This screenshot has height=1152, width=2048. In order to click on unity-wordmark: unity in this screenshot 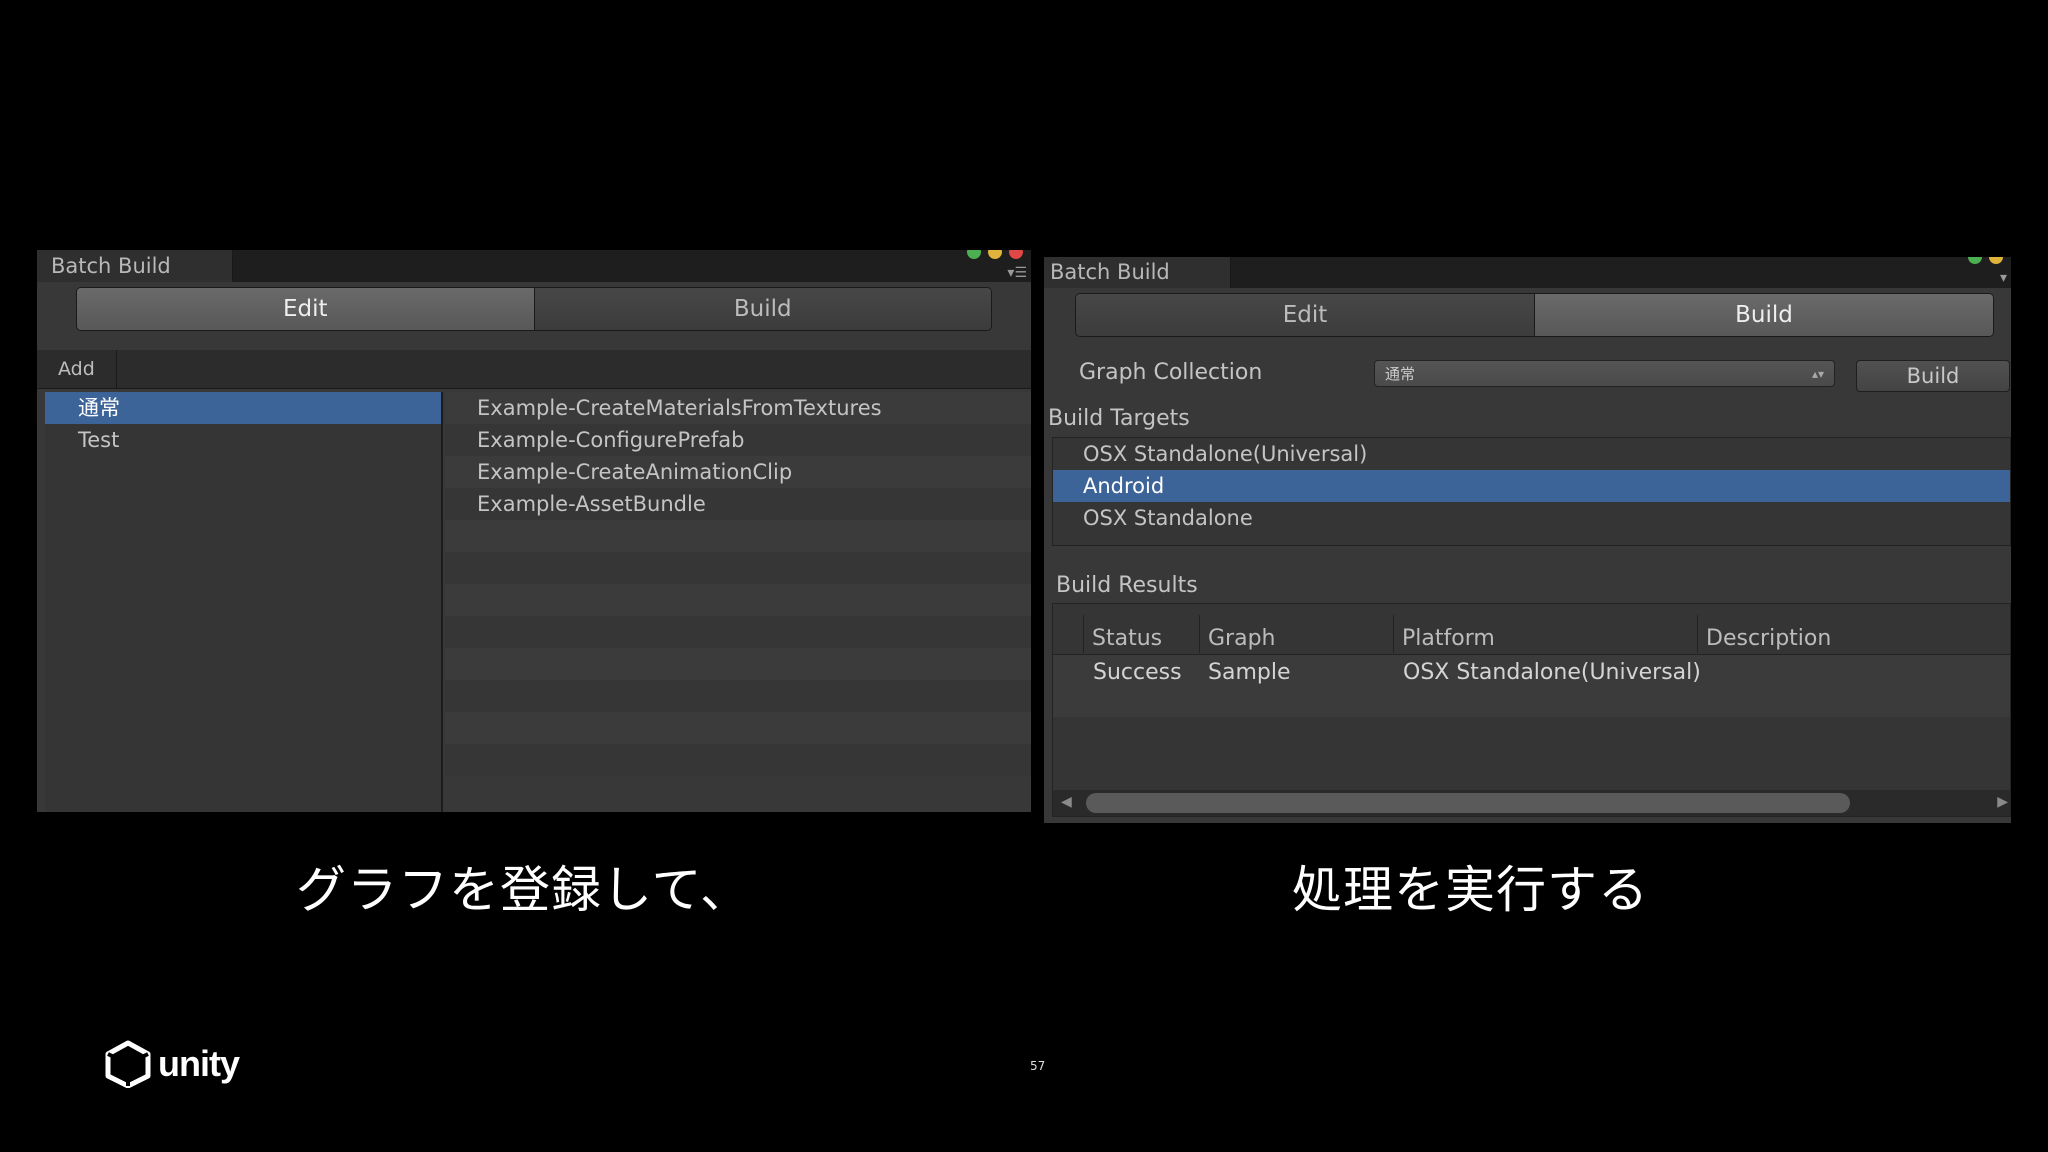, I will do `click(199, 1063)`.